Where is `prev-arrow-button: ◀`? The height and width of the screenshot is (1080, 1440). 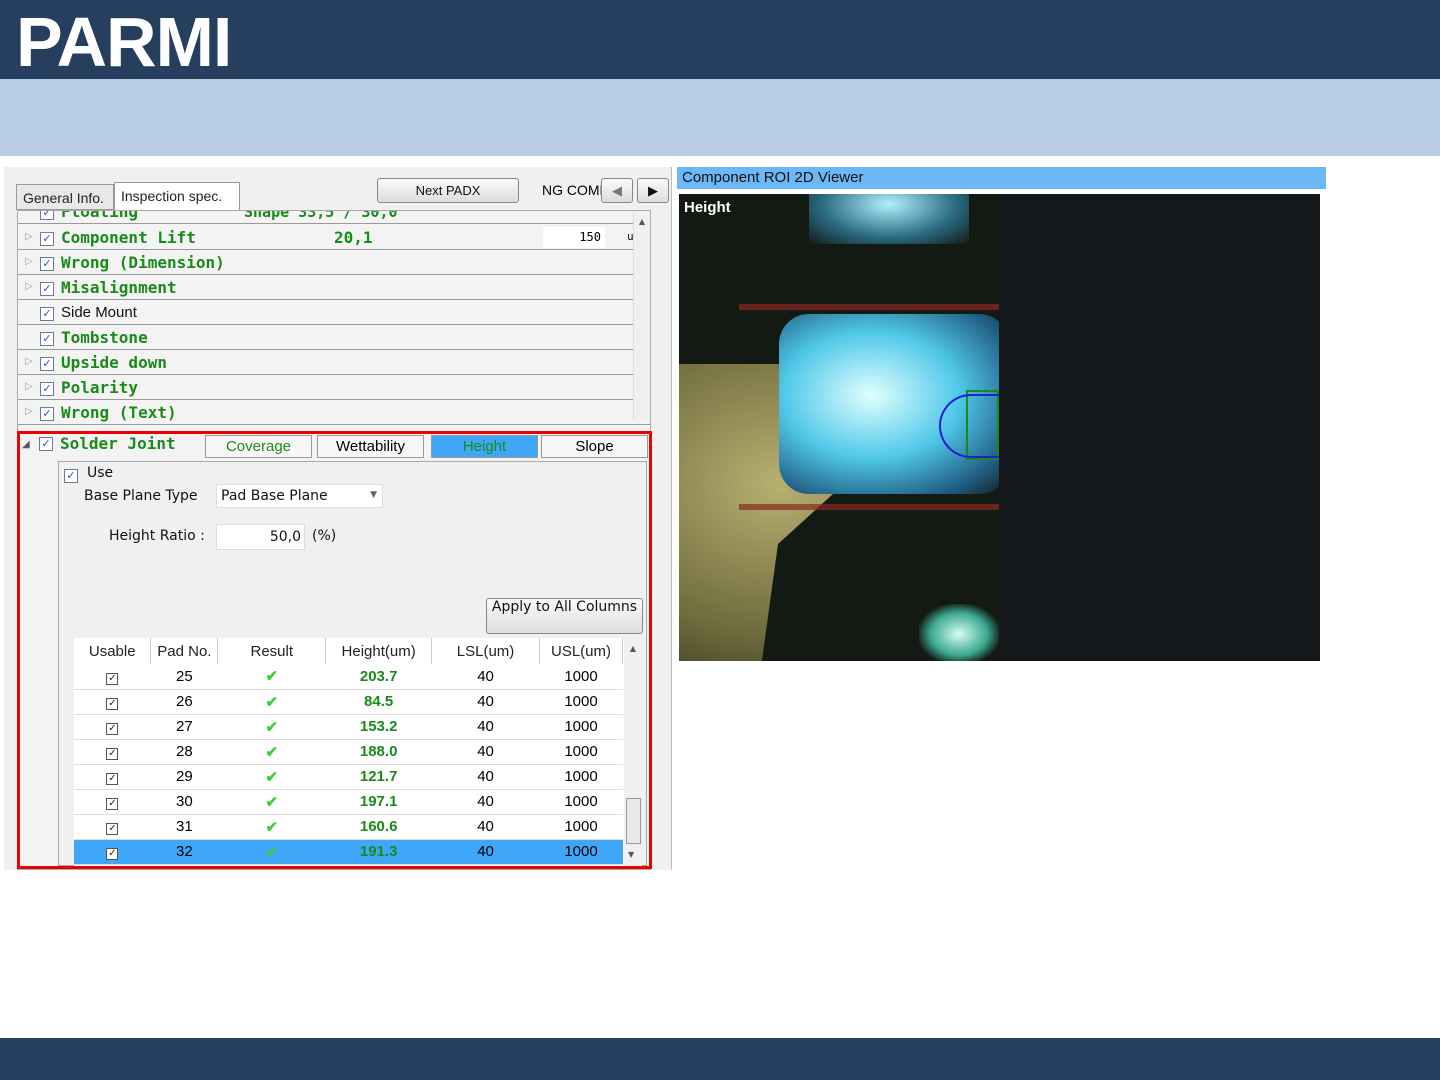
prev-arrow-button: ◀ is located at coordinates (617, 190).